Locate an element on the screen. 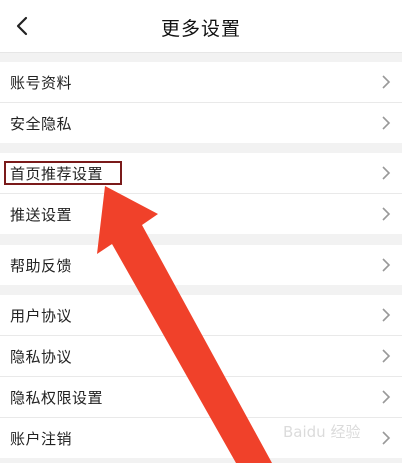 This screenshot has width=402, height=463. top-bar: 更多设置 is located at coordinates (201, 26).